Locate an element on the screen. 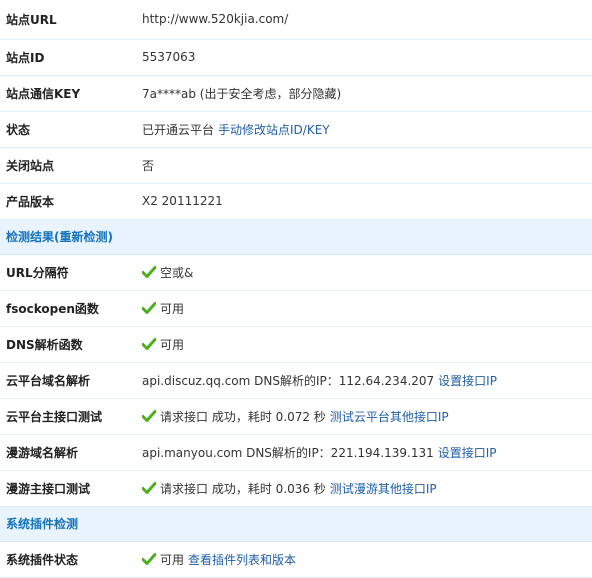 Image resolution: width=592 pixels, height=578 pixels. value-manyou-test: 请求接口 成功，耗时 0.036 秒 is located at coordinates (243, 488).